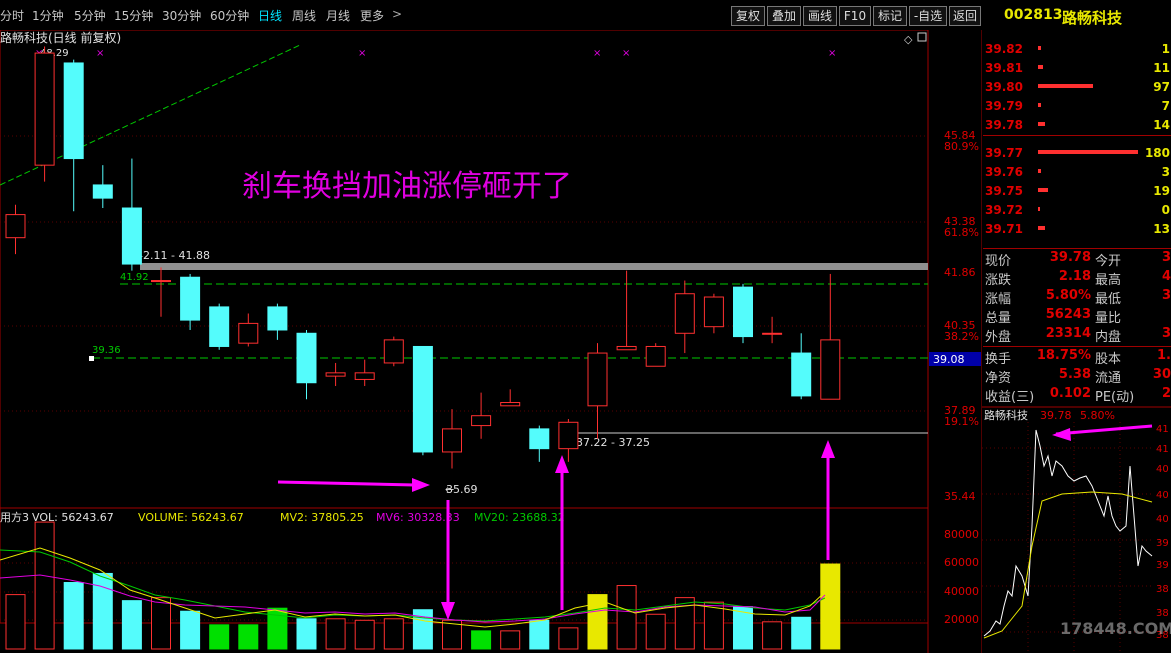  What do you see at coordinates (1056, 415) in the screenshot?
I see `mini-chart-price: 39.78` at bounding box center [1056, 415].